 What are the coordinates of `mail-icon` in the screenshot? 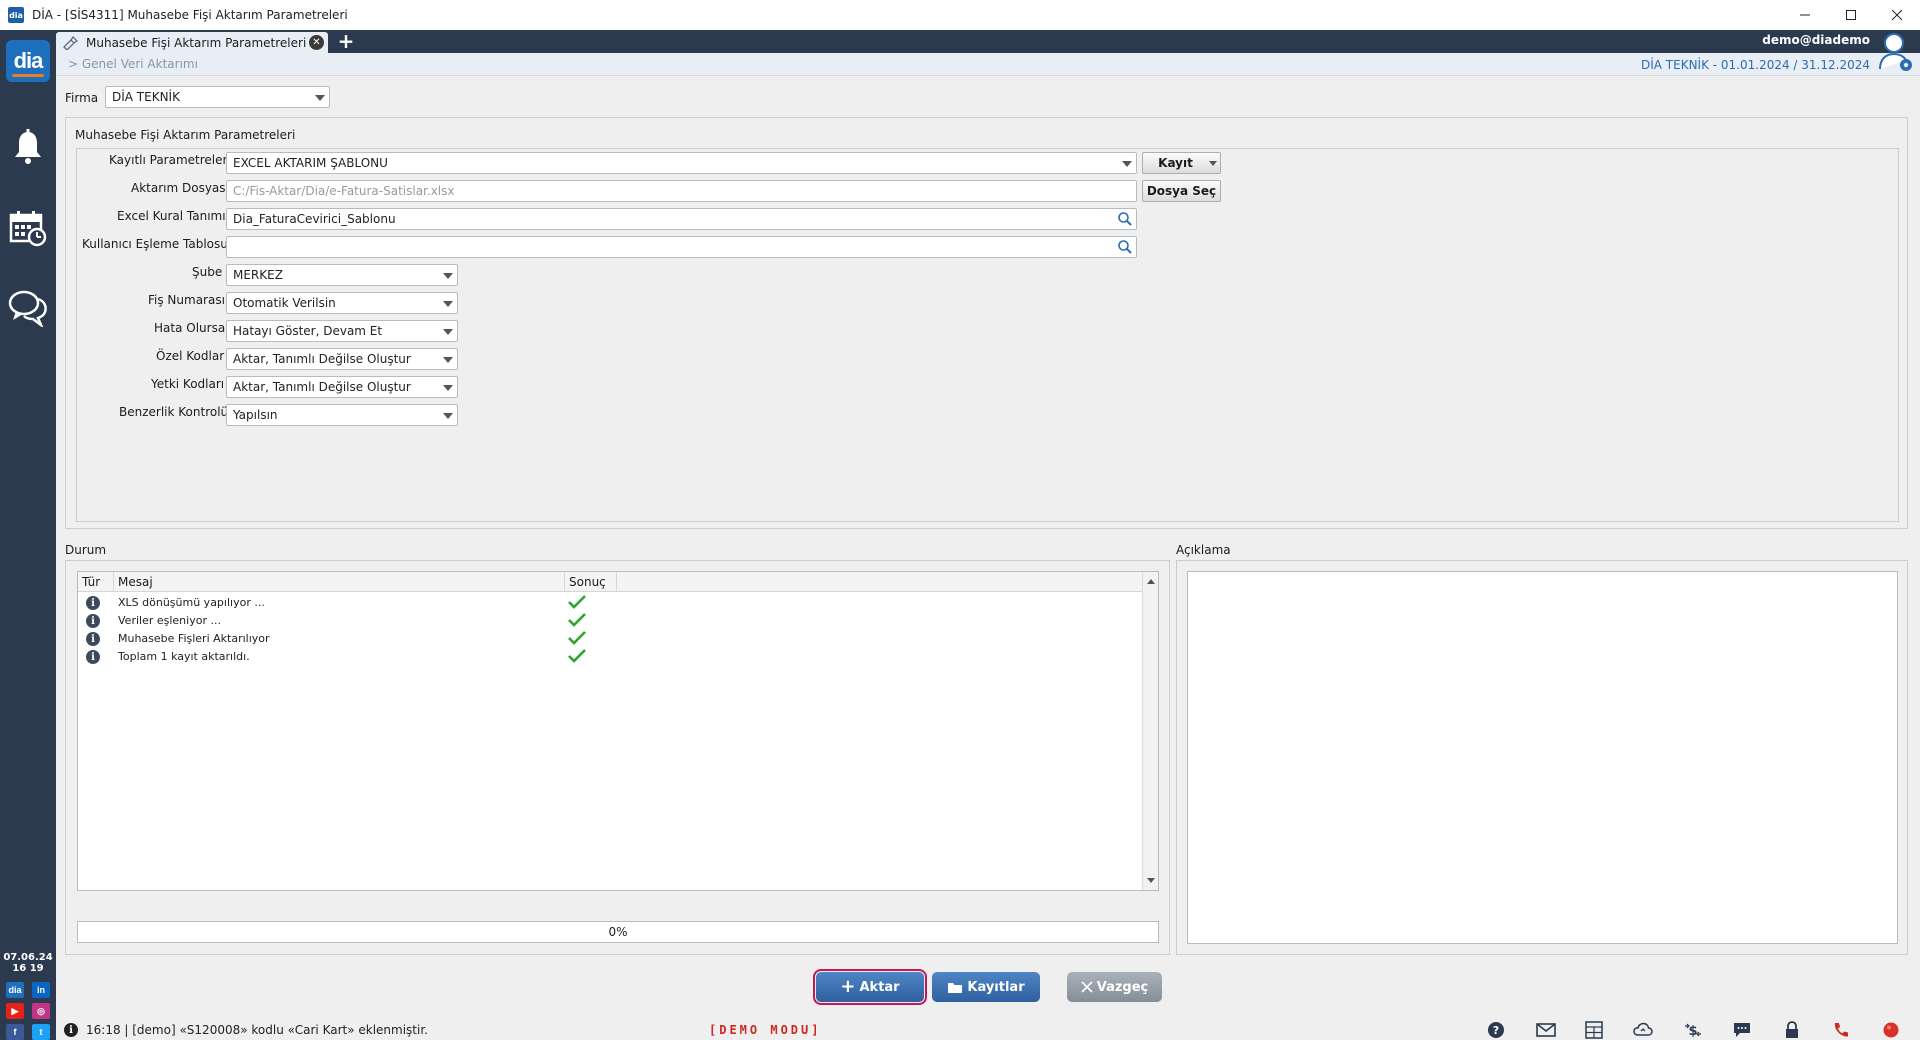 It's located at (1546, 1030).